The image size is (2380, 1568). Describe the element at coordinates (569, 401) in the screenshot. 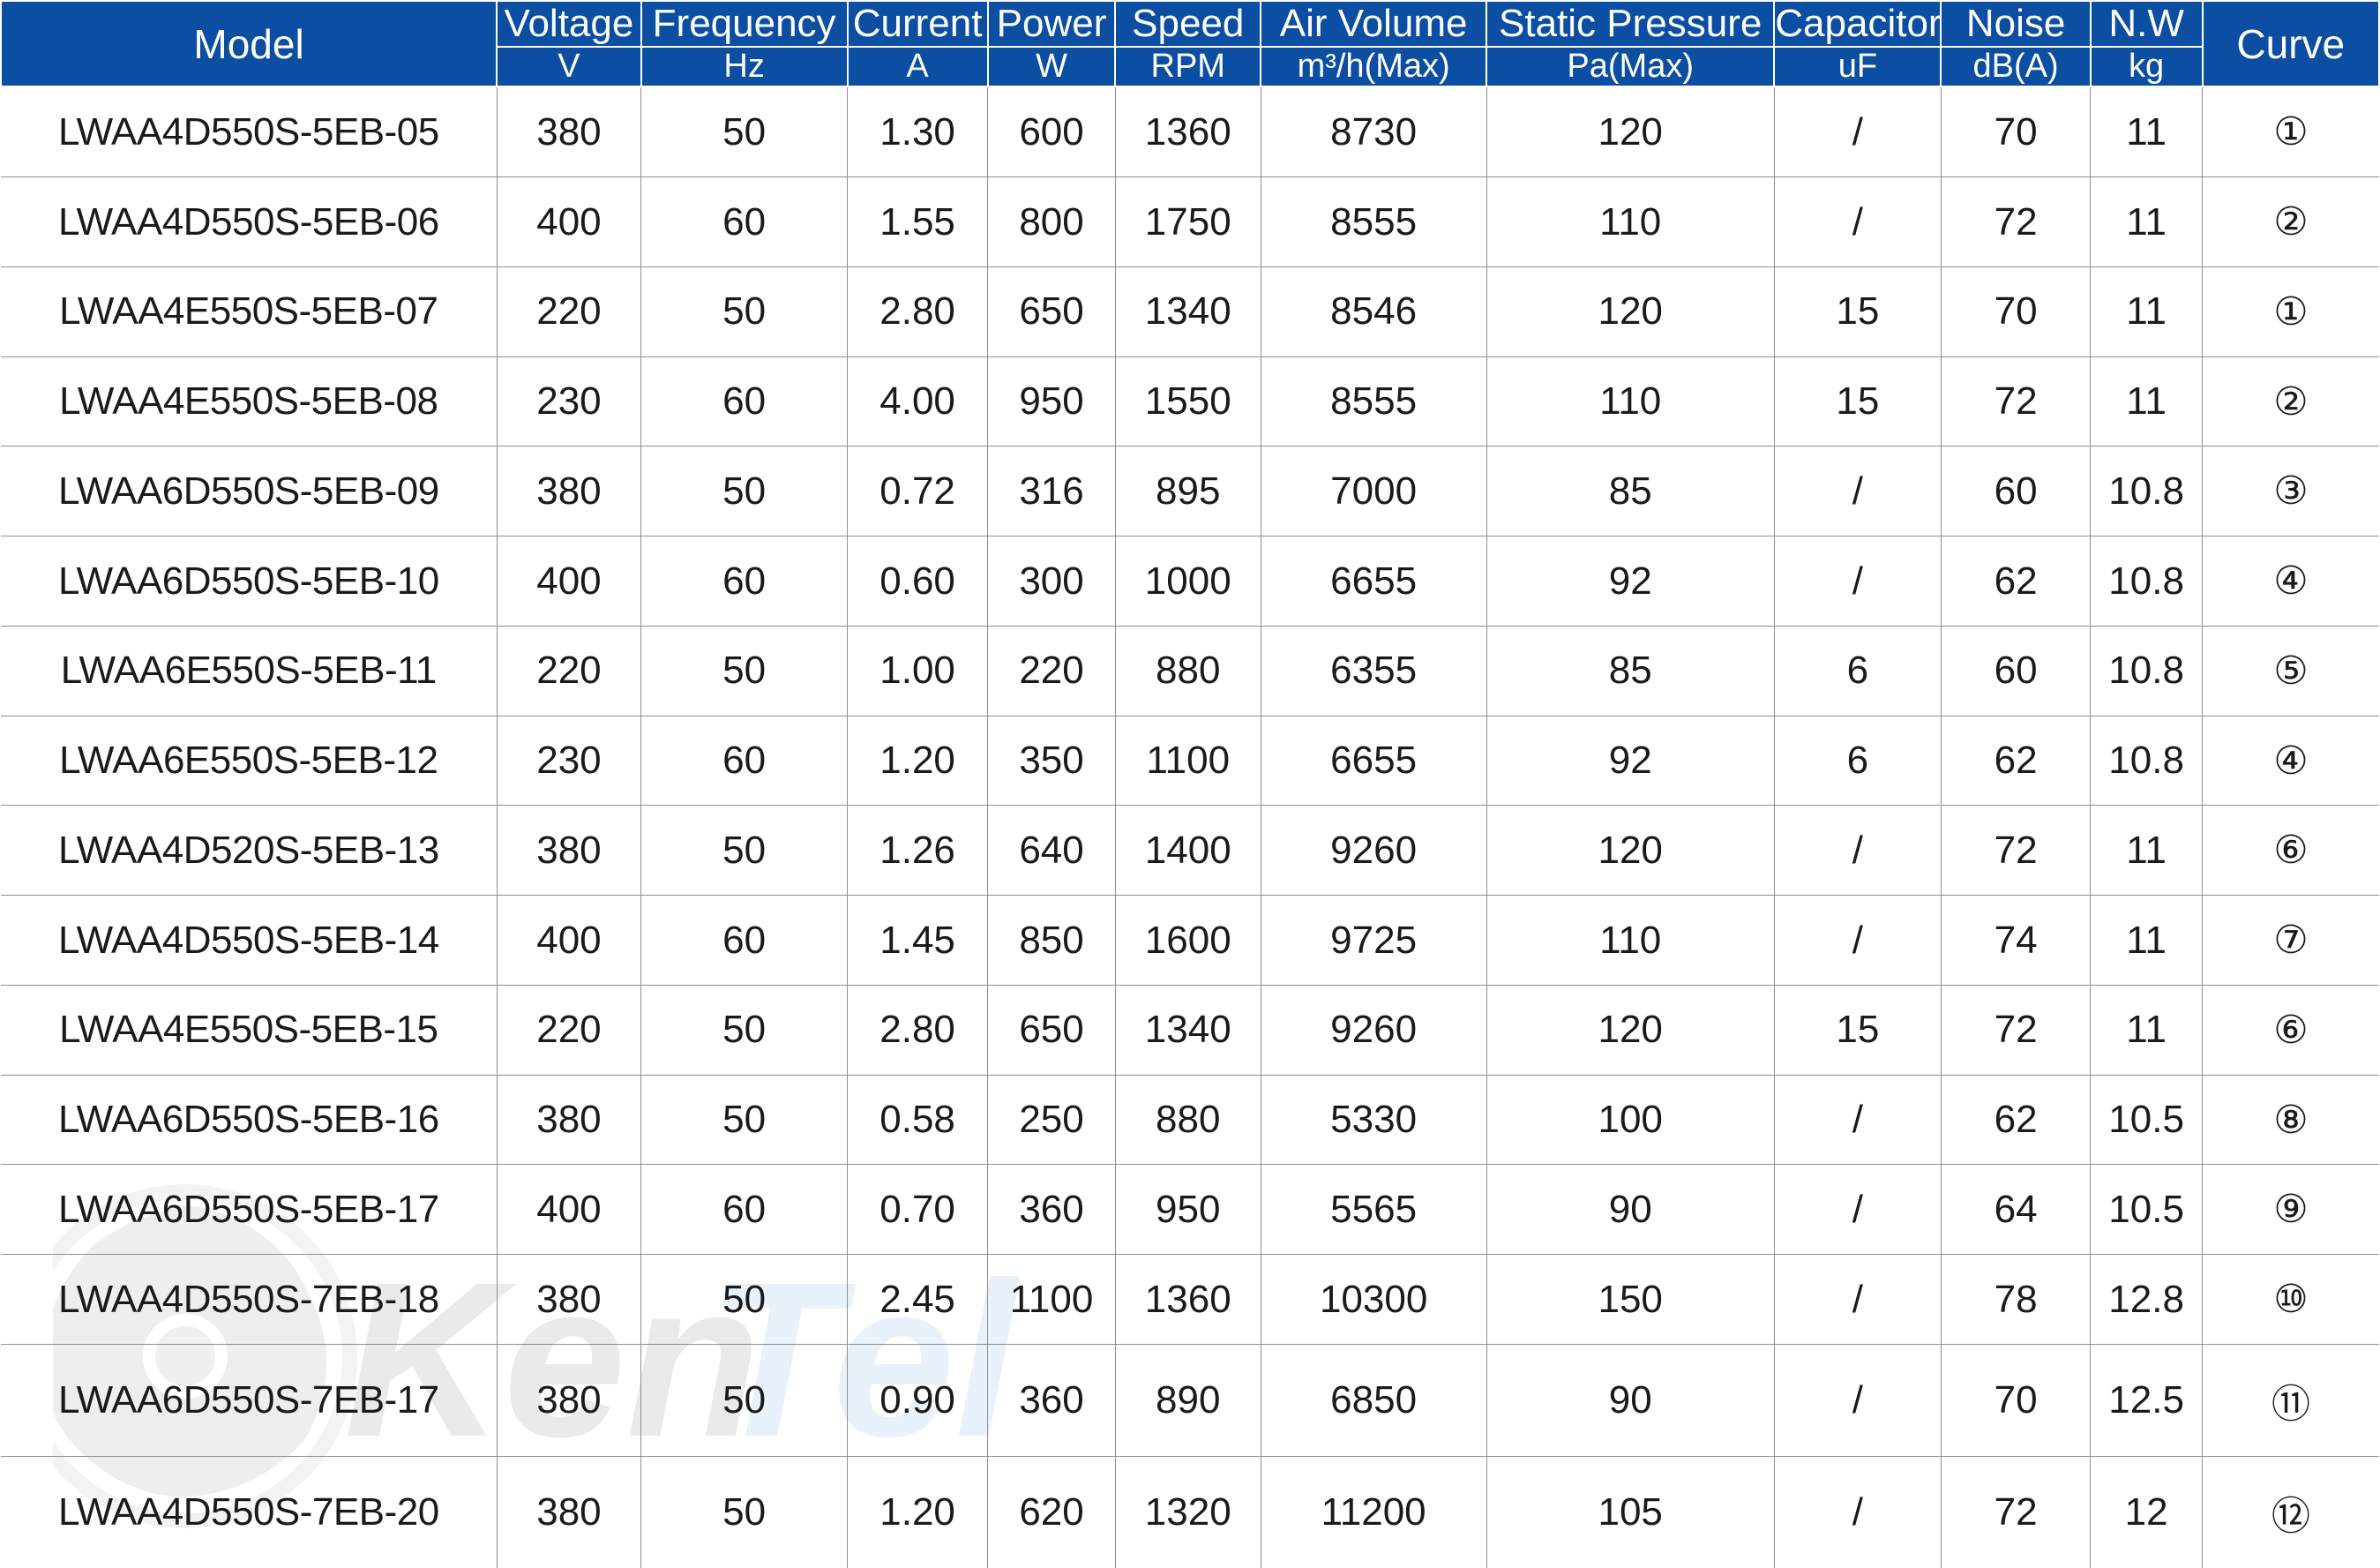

I see `cell-voltage: 230` at that location.